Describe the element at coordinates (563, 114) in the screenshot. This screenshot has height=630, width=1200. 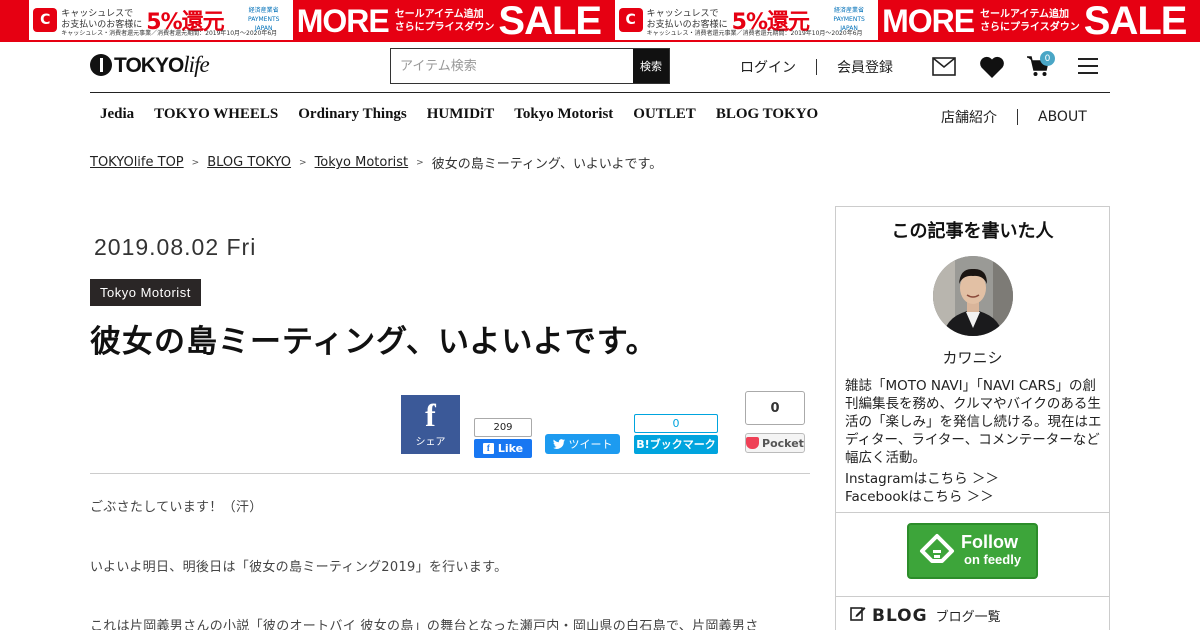
I see `nav-item-tokyo-motorist: Tokyo Motorist` at that location.